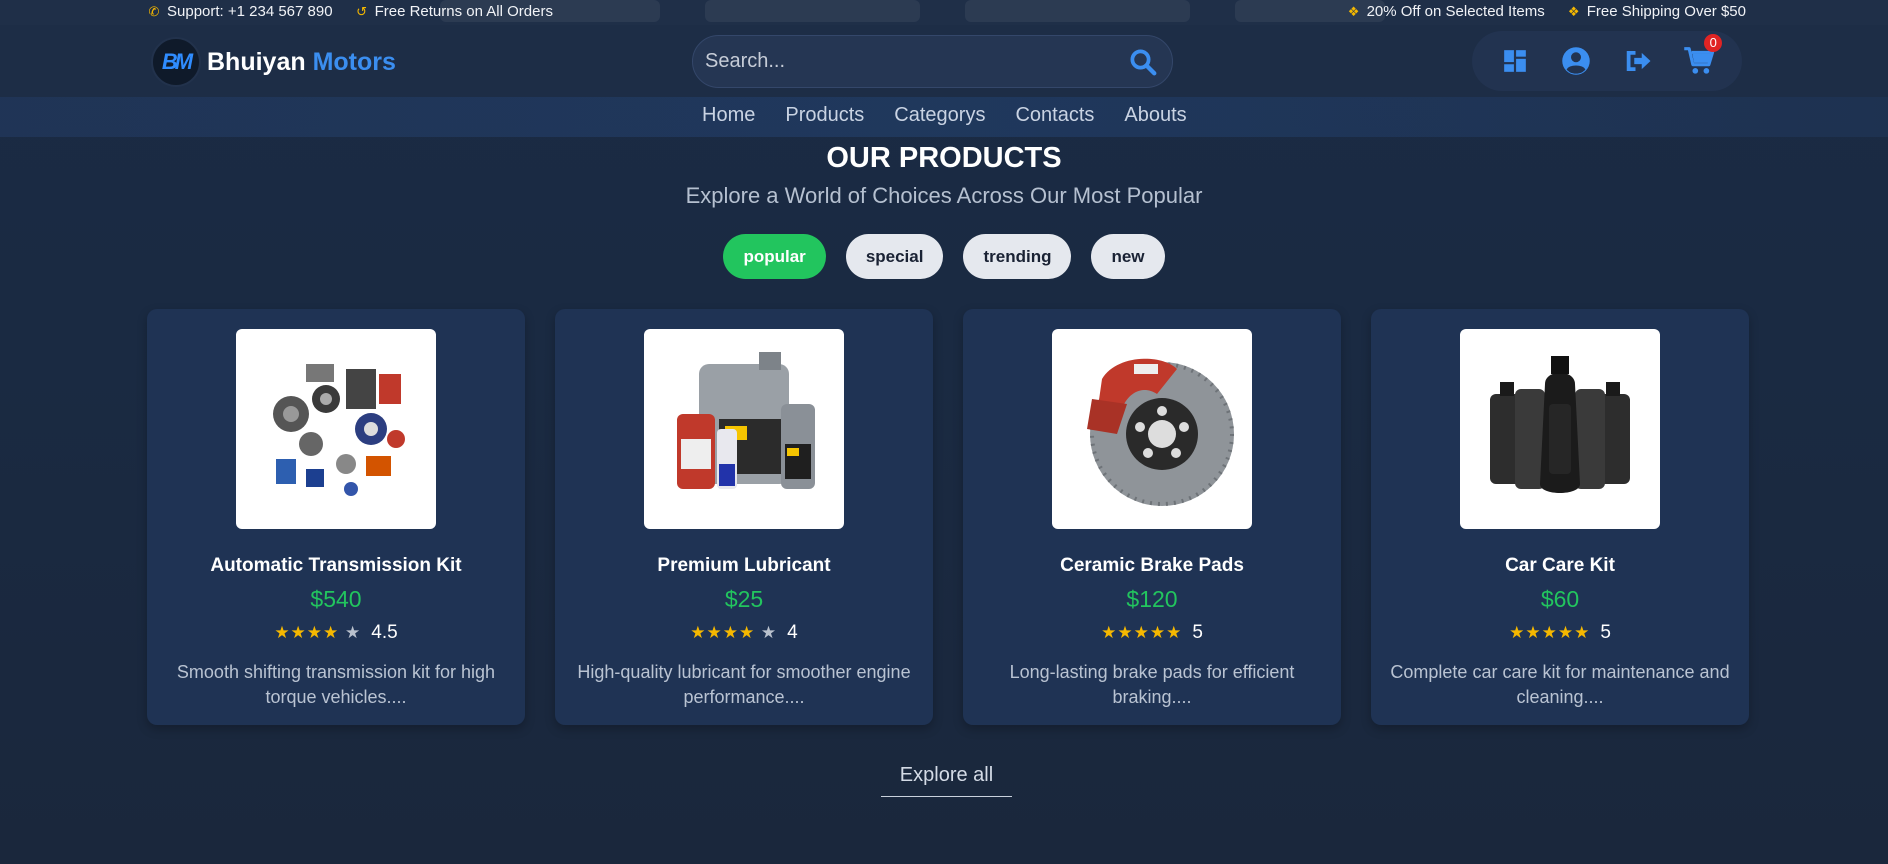  I want to click on product-name: Ceramic Brake Pads, so click(1152, 566).